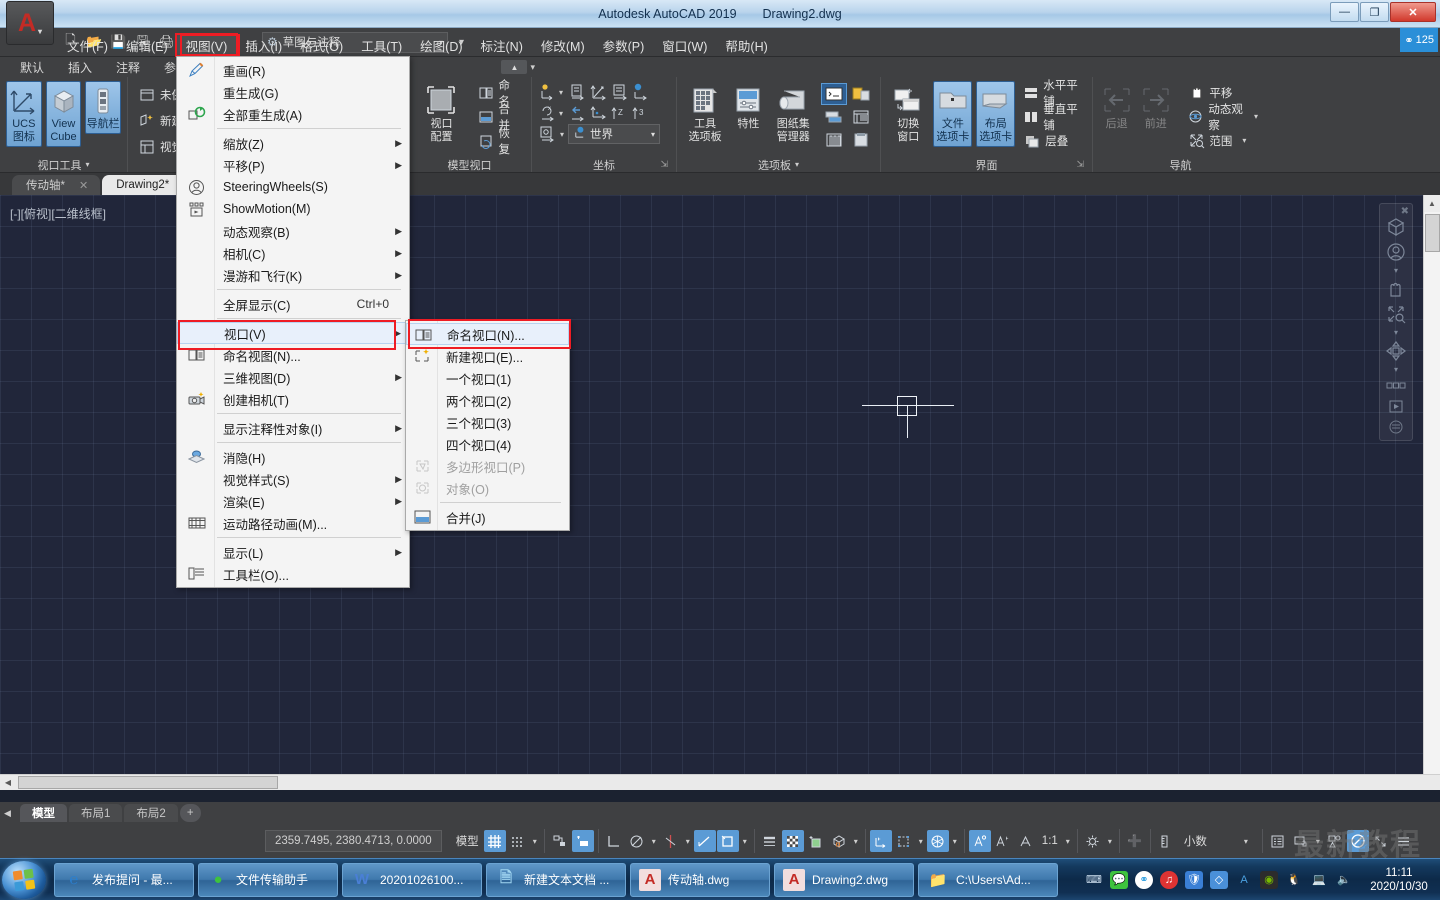 The image size is (1440, 900). I want to click on view-menu-item-7: 动态观察(B) ▶, so click(293, 231).